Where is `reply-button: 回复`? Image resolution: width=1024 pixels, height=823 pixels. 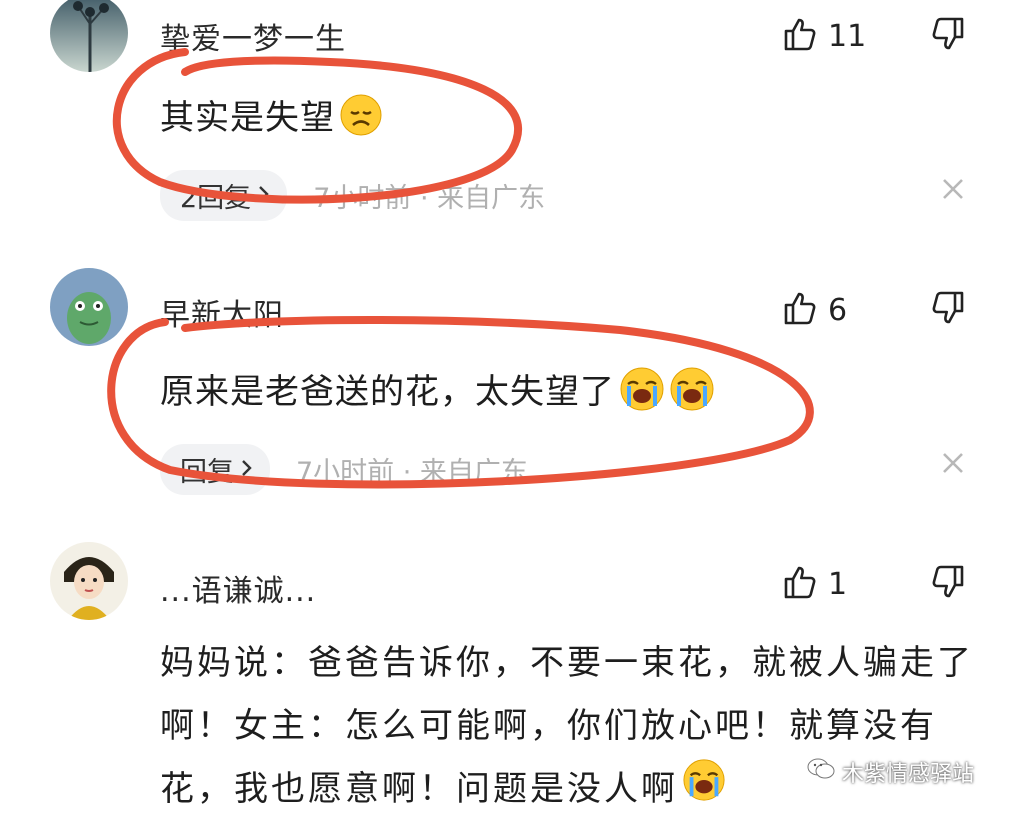
reply-button: 回复 is located at coordinates (215, 469).